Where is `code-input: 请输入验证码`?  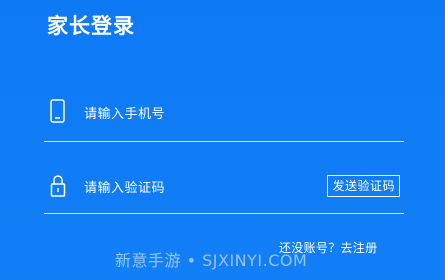
code-input: 请输入验证码 is located at coordinates (124, 186).